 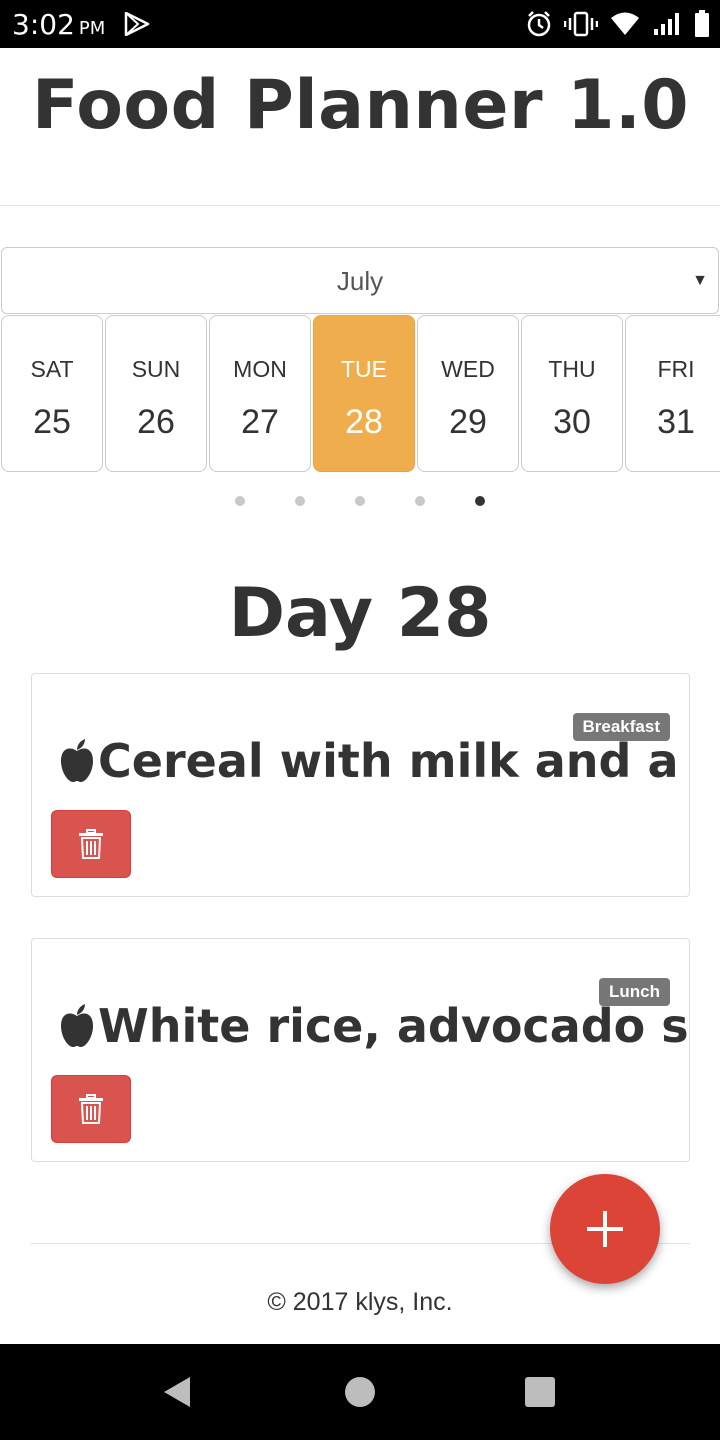 I want to click on status-time-ampm: PM, so click(x=92, y=28).